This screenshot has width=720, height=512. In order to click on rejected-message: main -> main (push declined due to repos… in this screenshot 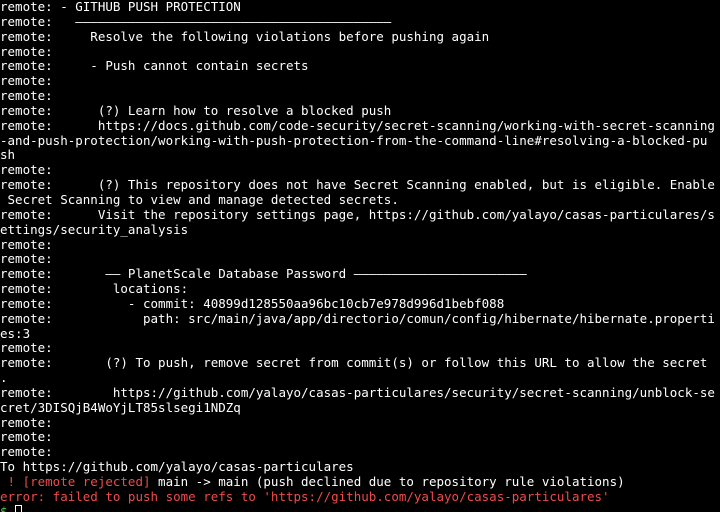, I will do `click(387, 482)`.